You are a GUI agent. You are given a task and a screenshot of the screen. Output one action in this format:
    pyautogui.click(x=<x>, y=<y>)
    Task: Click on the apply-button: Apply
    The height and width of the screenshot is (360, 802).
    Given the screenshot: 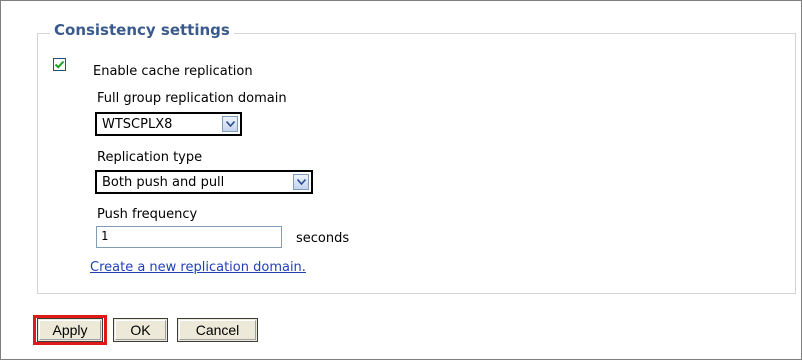 What is the action you would take?
    pyautogui.click(x=70, y=330)
    